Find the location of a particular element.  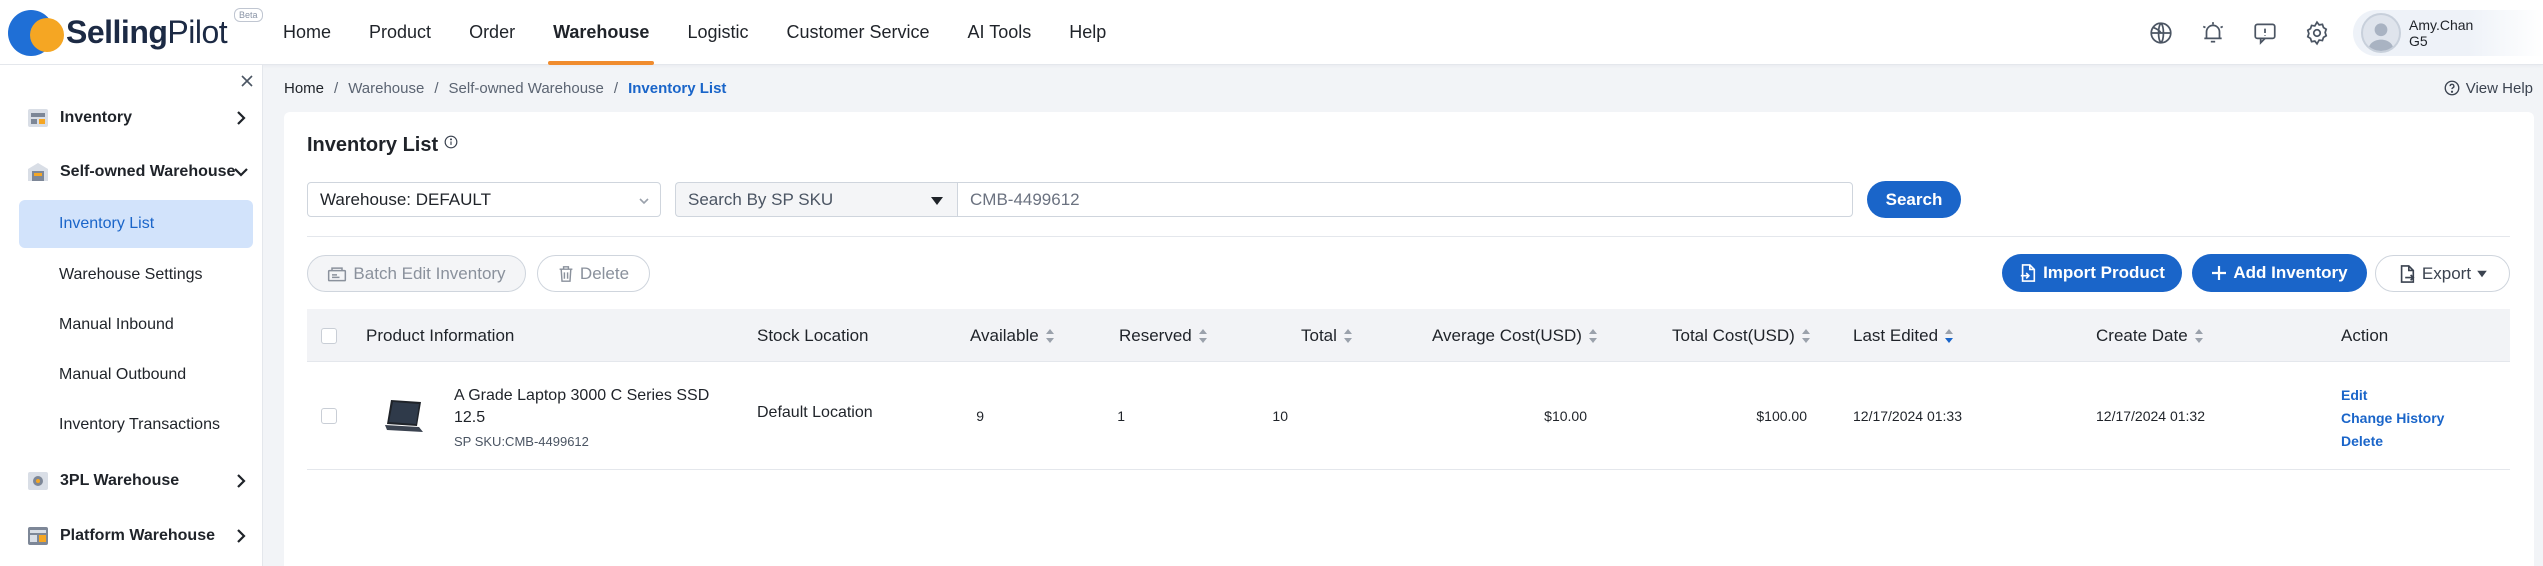

header-actions: Amy.Chan G5 is located at coordinates (2339, 32).